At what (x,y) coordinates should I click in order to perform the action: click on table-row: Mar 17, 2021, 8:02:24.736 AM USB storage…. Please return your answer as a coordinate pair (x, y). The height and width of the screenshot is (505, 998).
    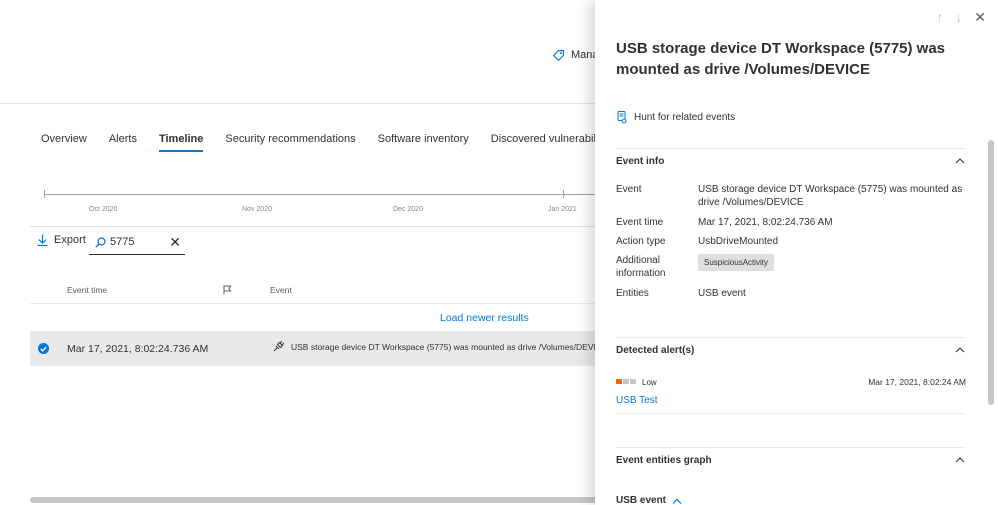
    Looking at the image, I should click on (319, 348).